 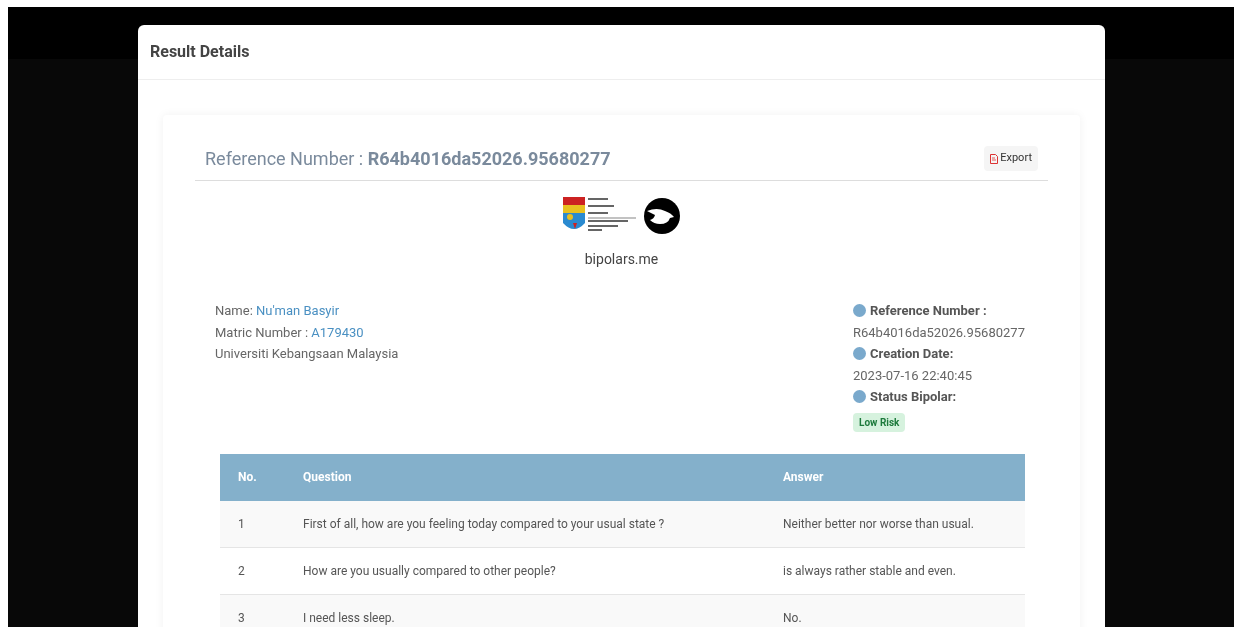 What do you see at coordinates (879, 422) in the screenshot?
I see `status-badge: Low Risk` at bounding box center [879, 422].